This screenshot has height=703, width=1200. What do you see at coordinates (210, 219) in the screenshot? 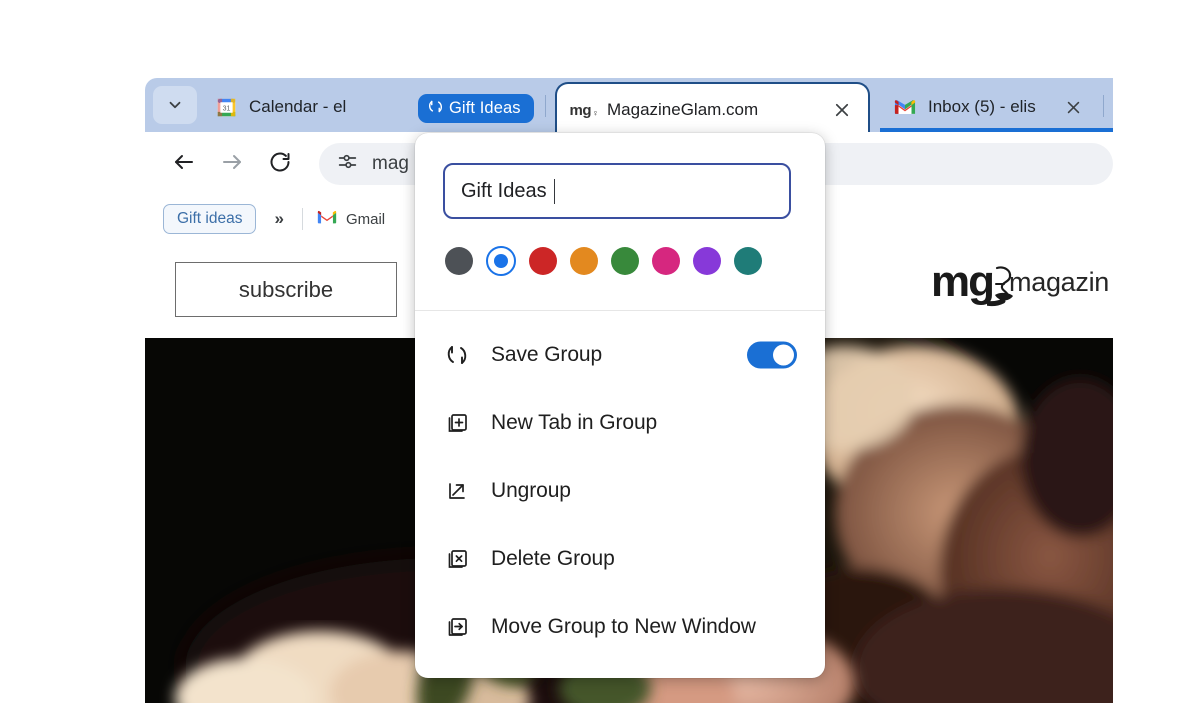
I see `bookmark-group-gift-ideas: Gift ideas` at bounding box center [210, 219].